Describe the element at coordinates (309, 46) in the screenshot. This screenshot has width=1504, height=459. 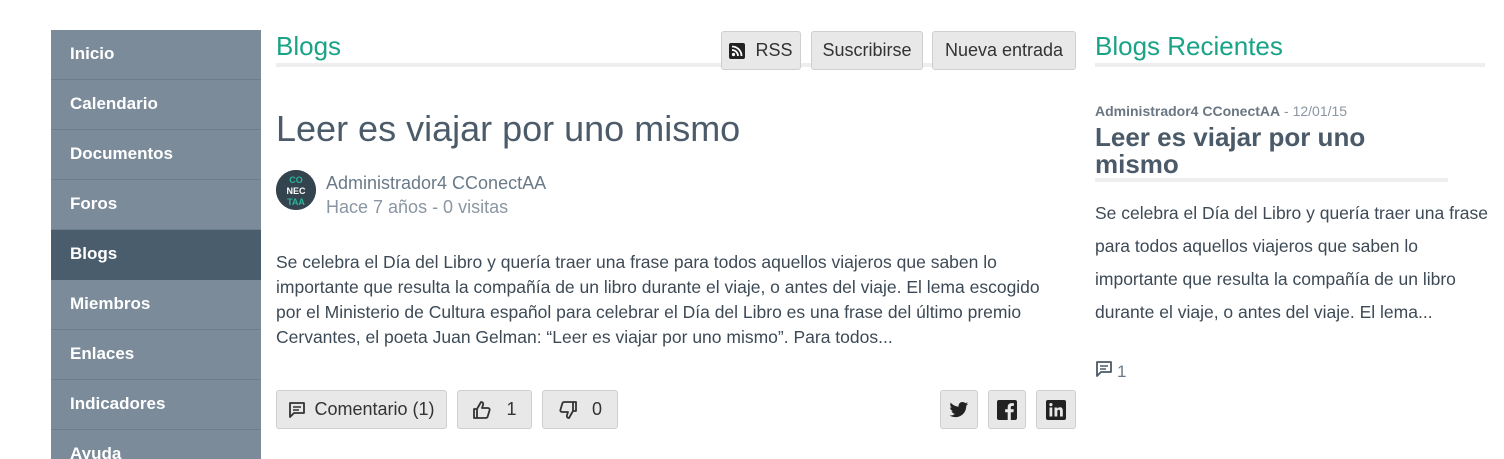
I see `section-title-blogs: Blogs` at that location.